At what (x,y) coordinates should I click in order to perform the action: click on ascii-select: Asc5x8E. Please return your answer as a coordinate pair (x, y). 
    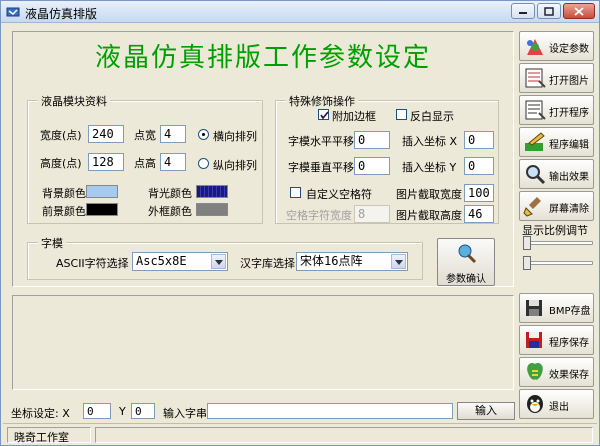
    Looking at the image, I should click on (180, 261).